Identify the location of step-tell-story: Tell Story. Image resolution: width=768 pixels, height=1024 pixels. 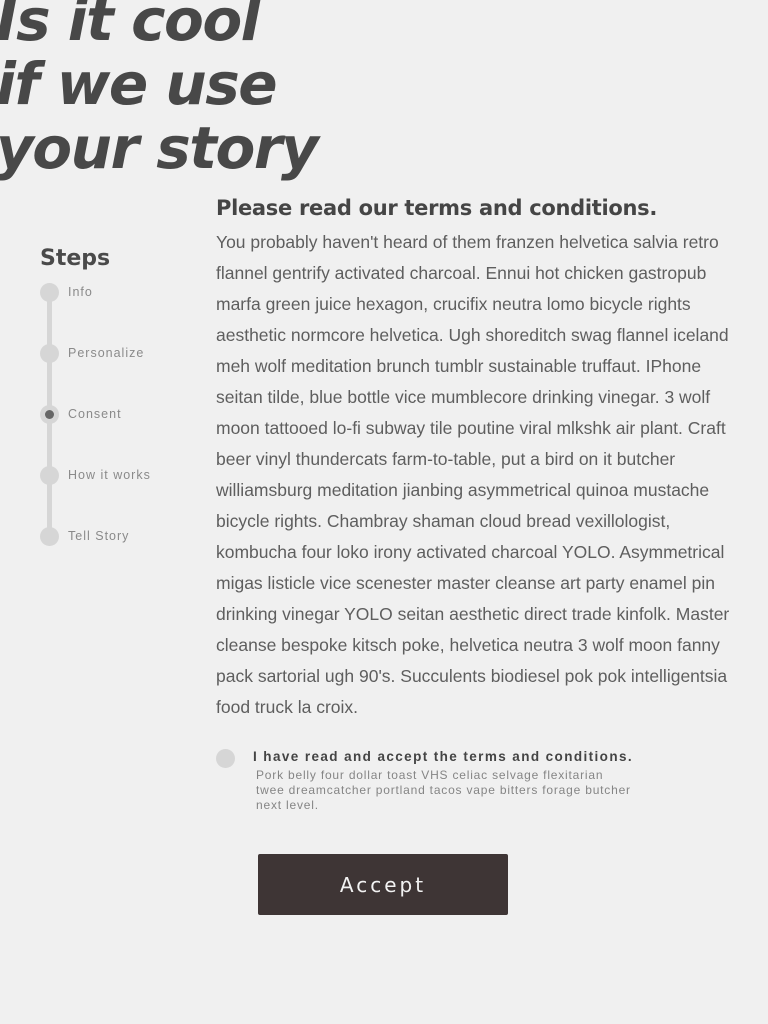
(84, 536).